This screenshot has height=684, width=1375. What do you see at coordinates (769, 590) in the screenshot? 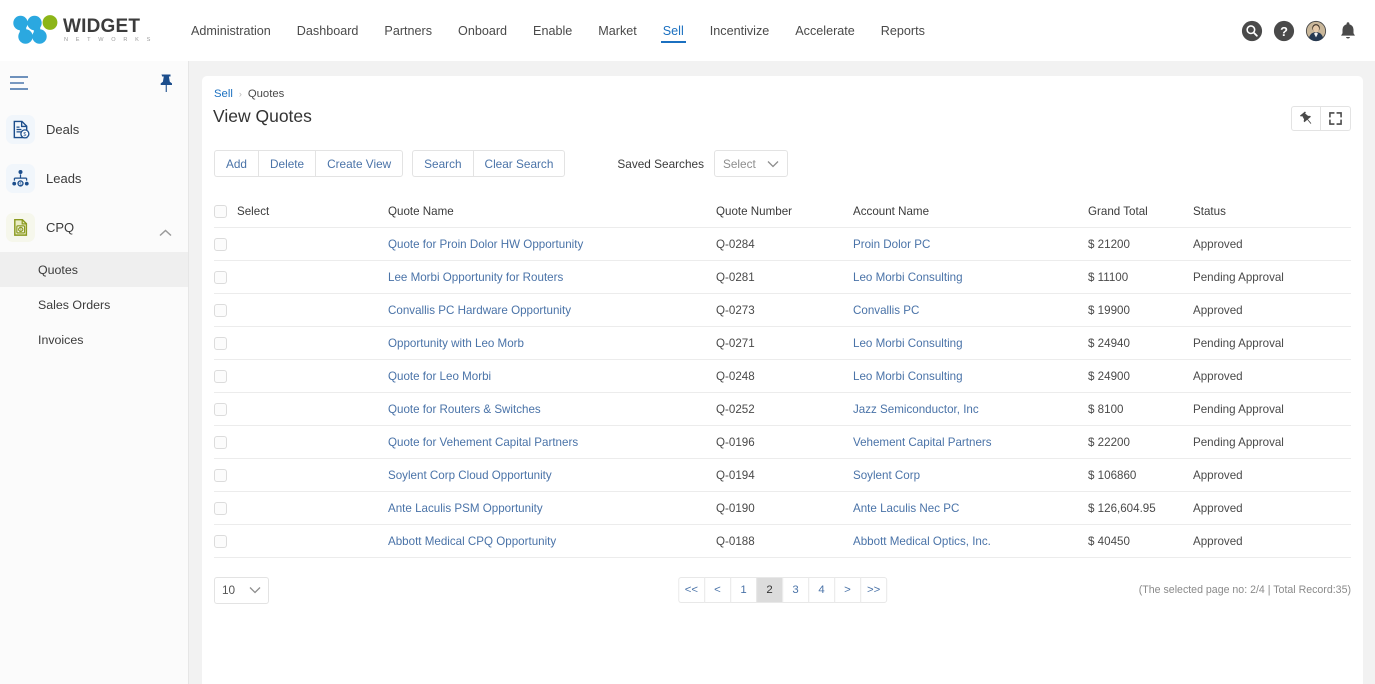
I see `pagination-button-2: 2` at bounding box center [769, 590].